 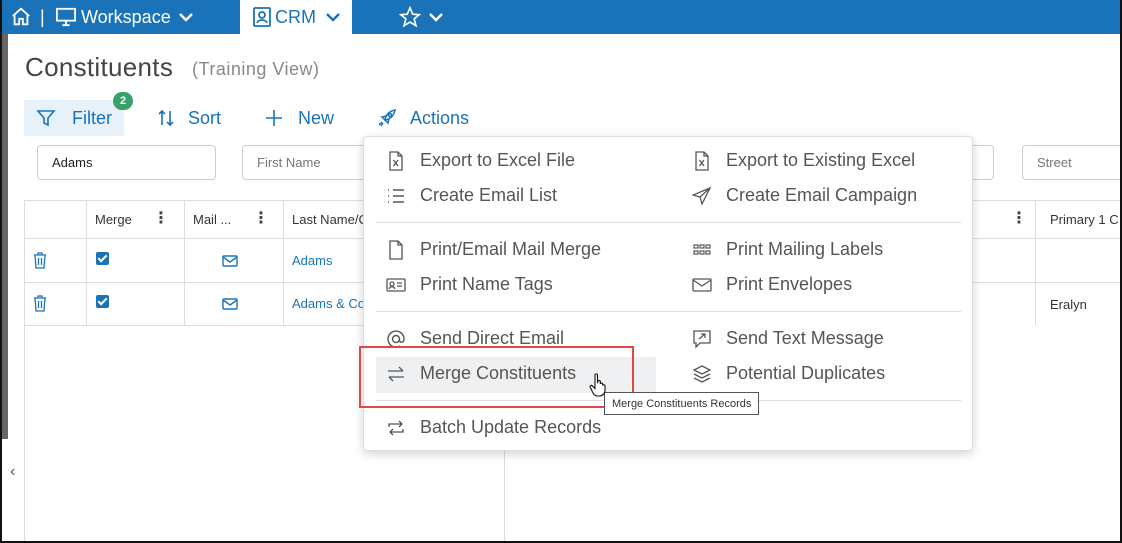 I want to click on menu-item-label: Print Envelopes, so click(x=789, y=283).